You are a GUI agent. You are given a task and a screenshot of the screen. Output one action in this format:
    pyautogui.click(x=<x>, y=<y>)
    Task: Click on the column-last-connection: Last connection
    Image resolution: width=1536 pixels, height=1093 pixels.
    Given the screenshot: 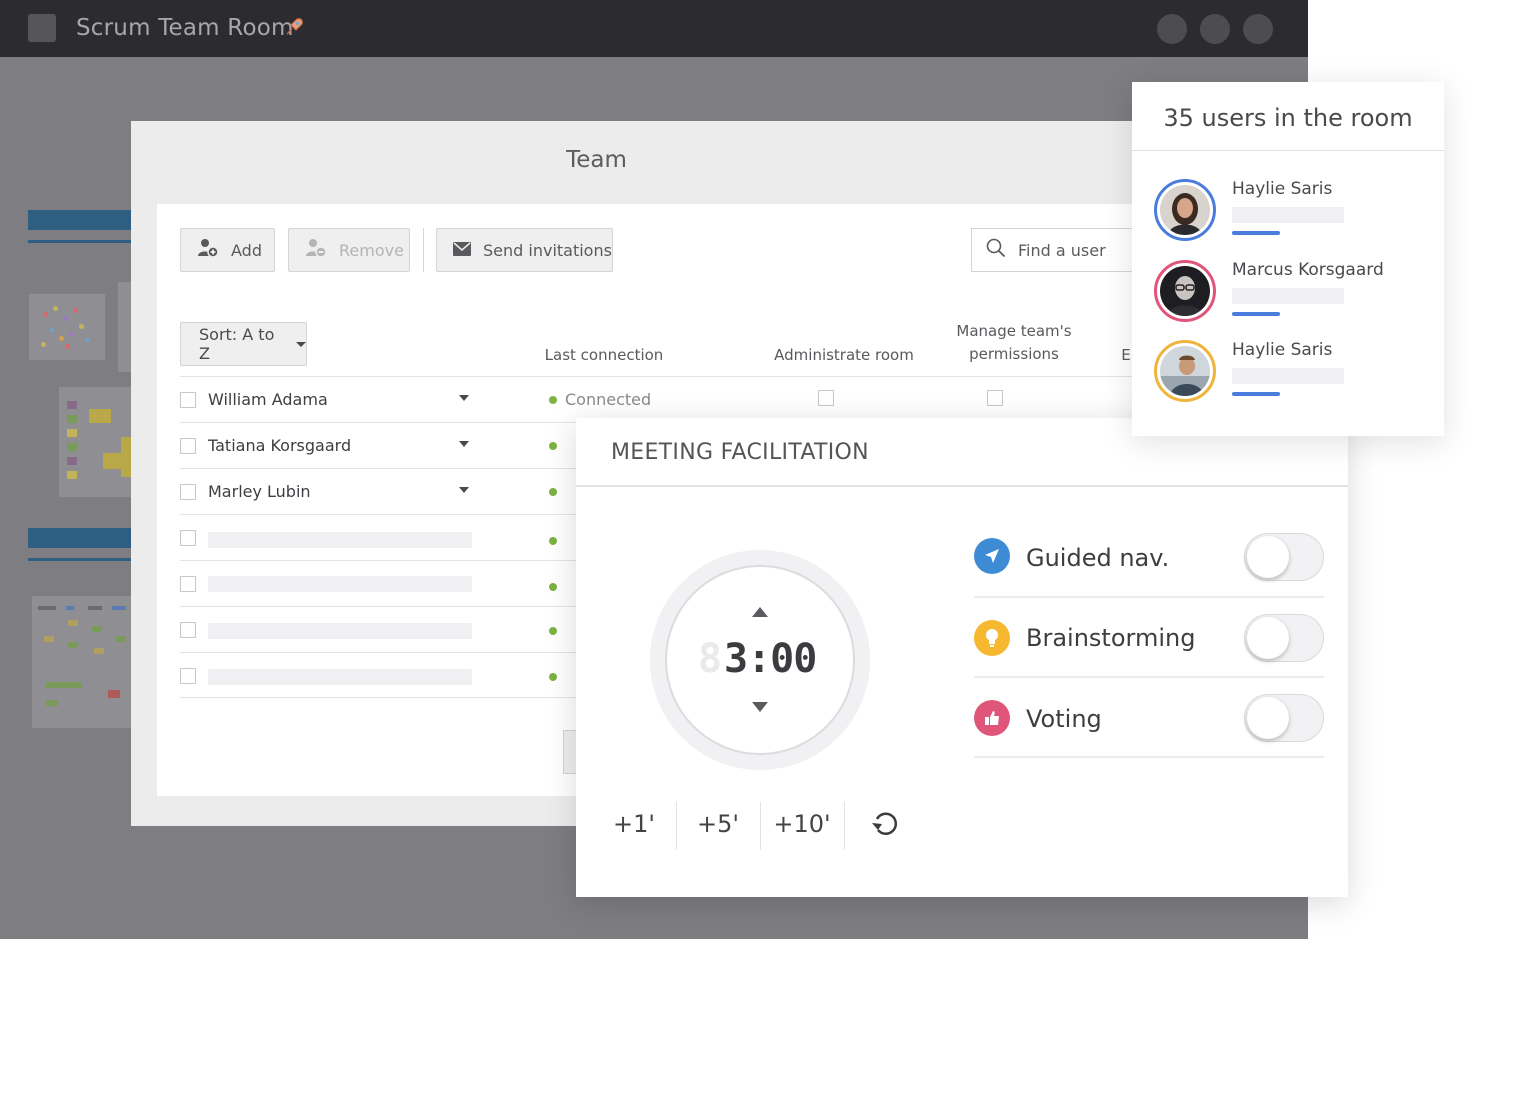 What is the action you would take?
    pyautogui.click(x=604, y=355)
    